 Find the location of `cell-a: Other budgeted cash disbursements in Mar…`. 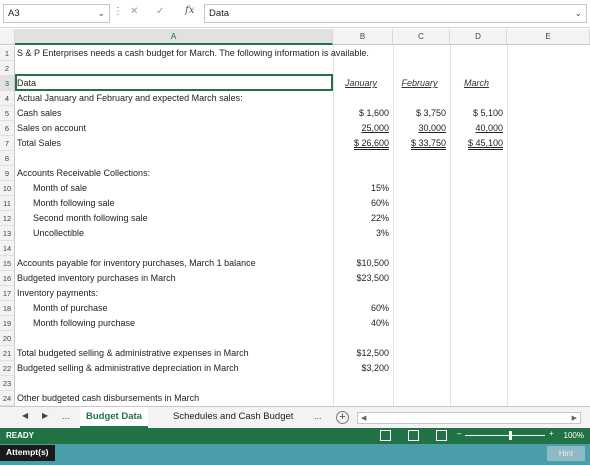

cell-a: Other budgeted cash disbursements in Mar… is located at coordinates (108, 398).